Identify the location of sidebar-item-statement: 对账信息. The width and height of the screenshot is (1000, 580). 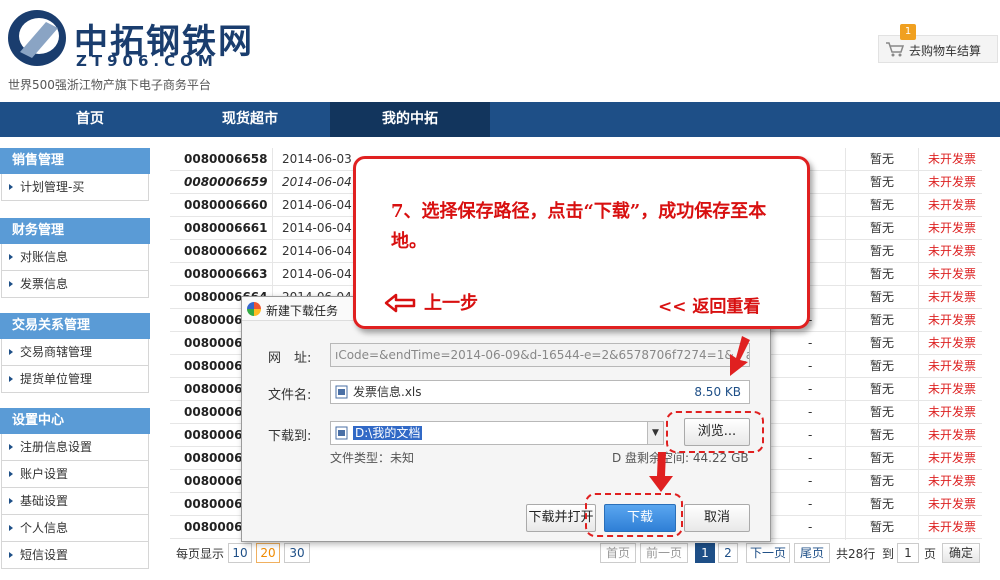
(75, 257).